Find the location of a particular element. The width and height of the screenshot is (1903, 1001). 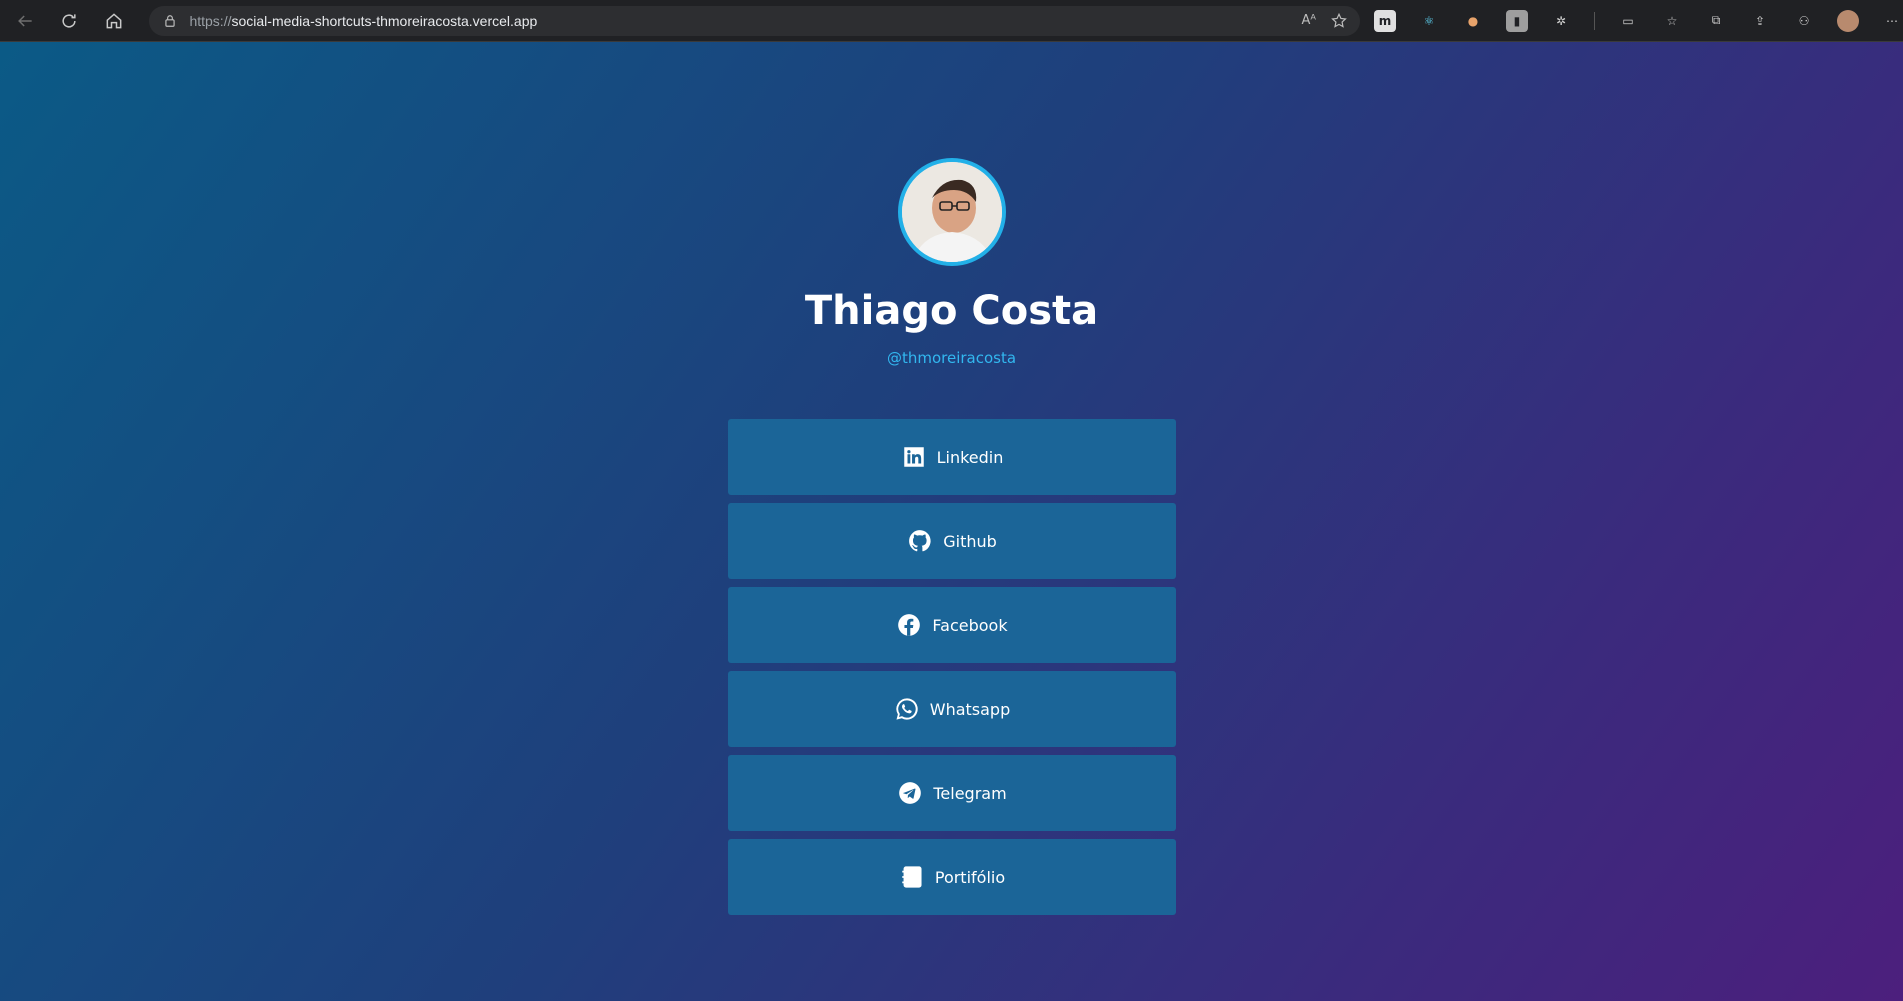

link-label: Telegram is located at coordinates (970, 793).